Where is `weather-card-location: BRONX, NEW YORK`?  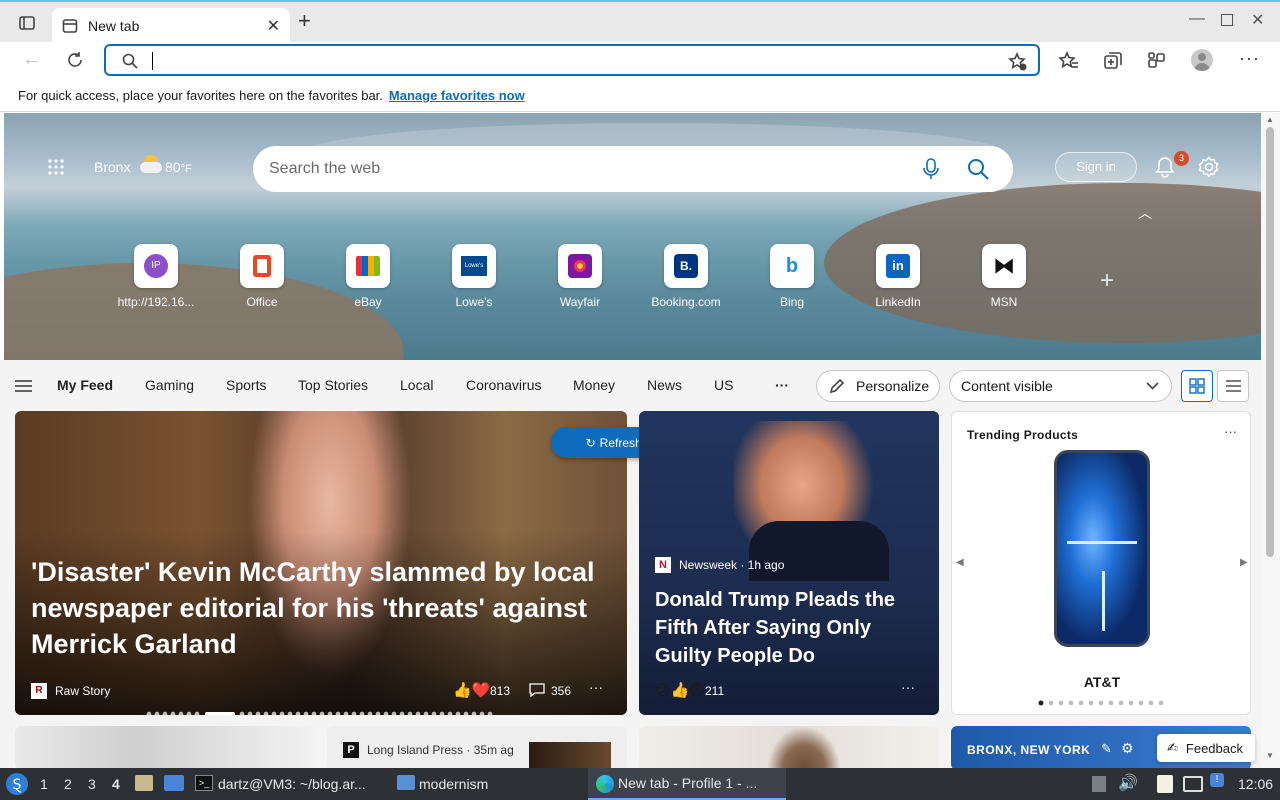
weather-card-location: BRONX, NEW YORK is located at coordinates (1028, 750).